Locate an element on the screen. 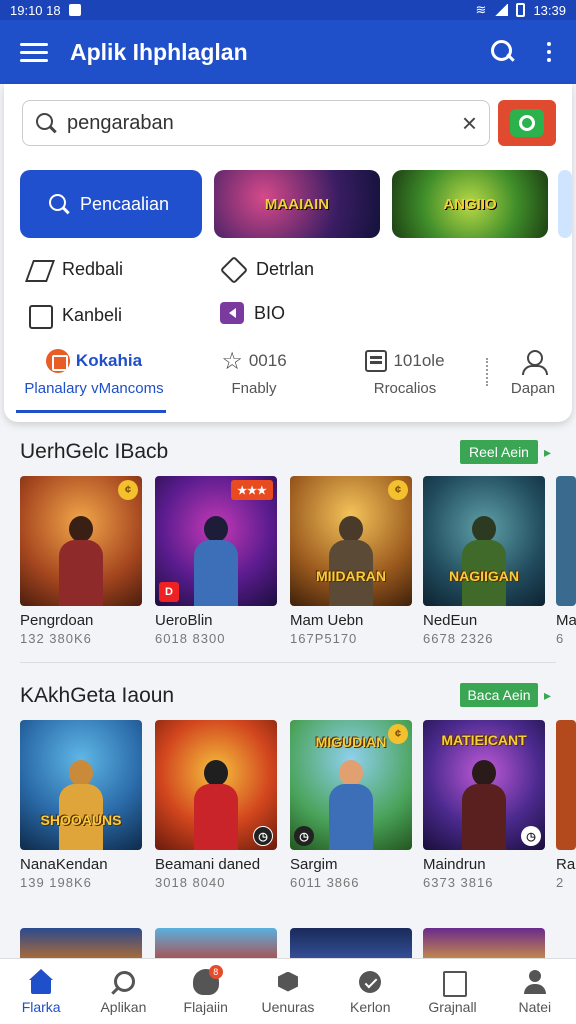 This screenshot has height=1024, width=576. game-card: ★★★ D UeroBlin 6018 8300 is located at coordinates (216, 561).